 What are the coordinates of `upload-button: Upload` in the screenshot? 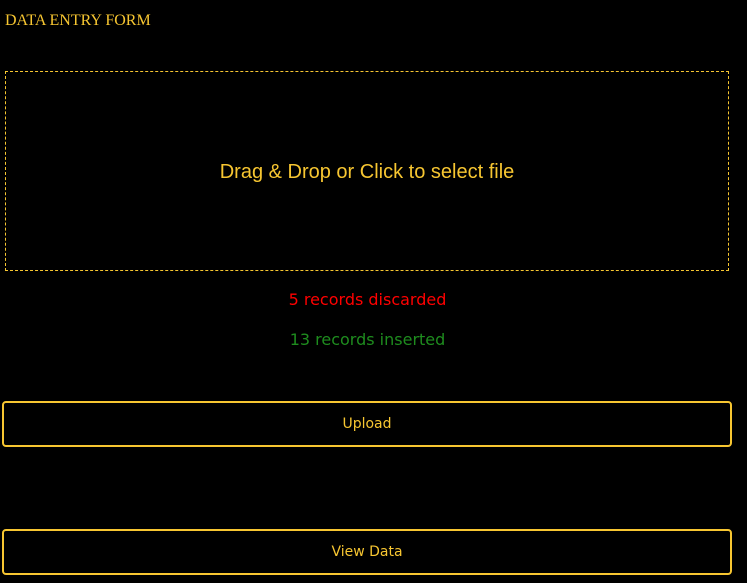 It's located at (367, 424).